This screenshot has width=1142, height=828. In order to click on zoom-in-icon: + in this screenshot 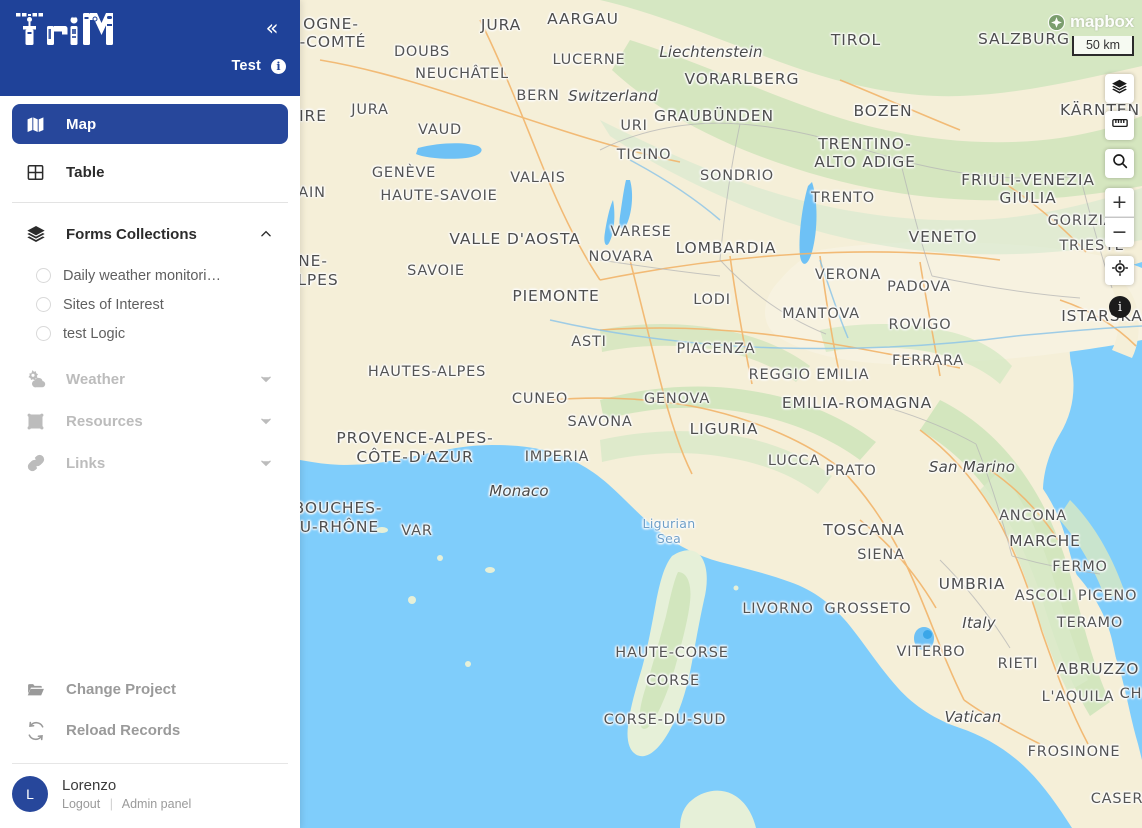, I will do `click(1119, 202)`.